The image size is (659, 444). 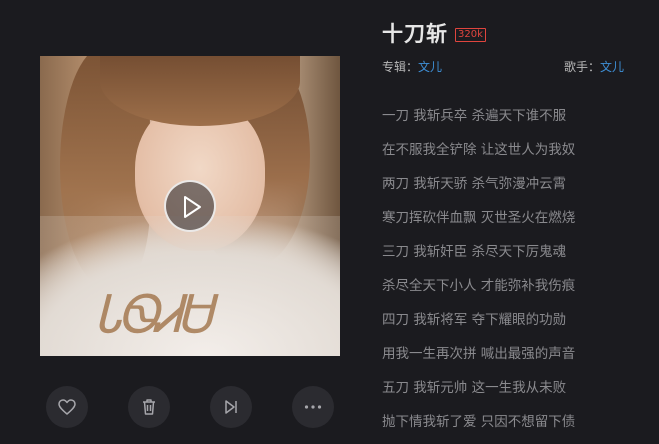 I want to click on artist-label: 歌手：, so click(x=582, y=67).